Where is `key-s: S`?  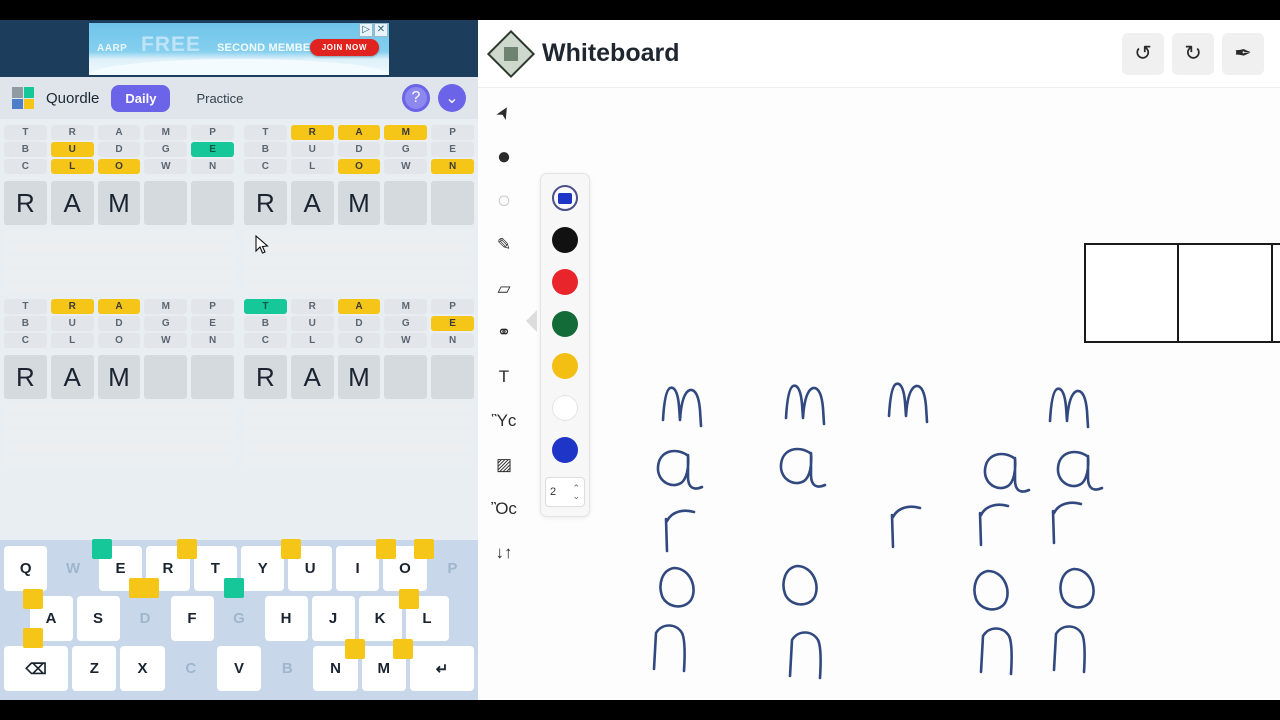 key-s: S is located at coordinates (98, 618).